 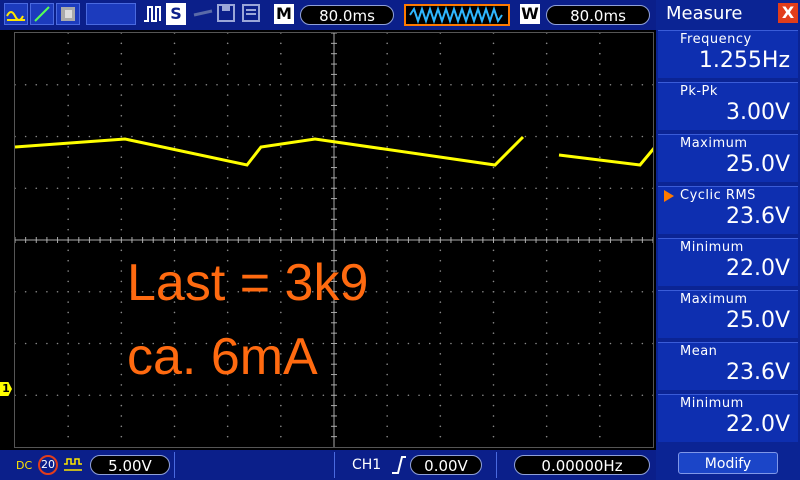 What do you see at coordinates (130, 465) in the screenshot?
I see `volts-per-div-value: 5.00V` at bounding box center [130, 465].